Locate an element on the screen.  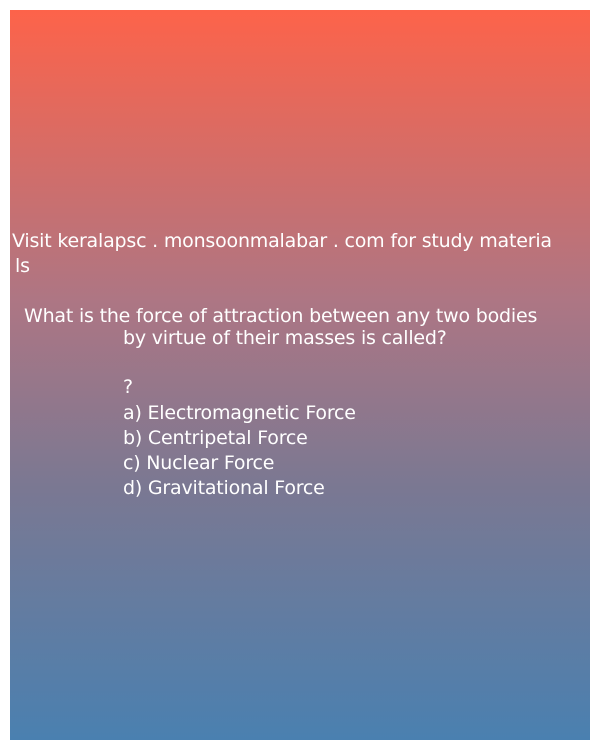
option-a: a) Electromagnetic Force is located at coordinates (239, 413).